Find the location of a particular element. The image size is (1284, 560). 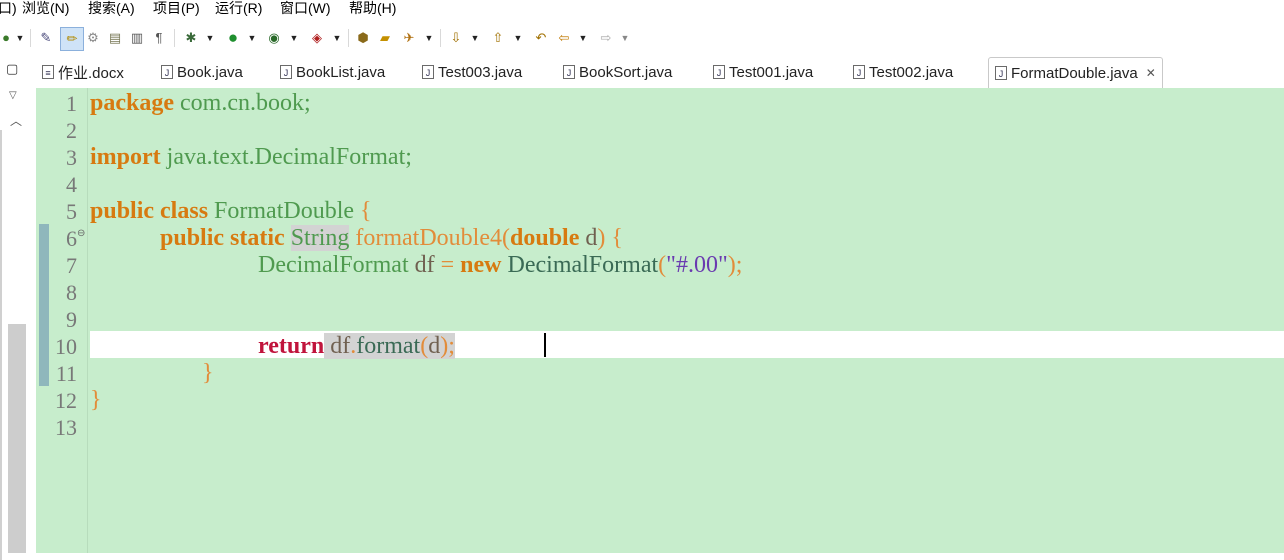

external-tools-icon: ◈ is located at coordinates (317, 38).